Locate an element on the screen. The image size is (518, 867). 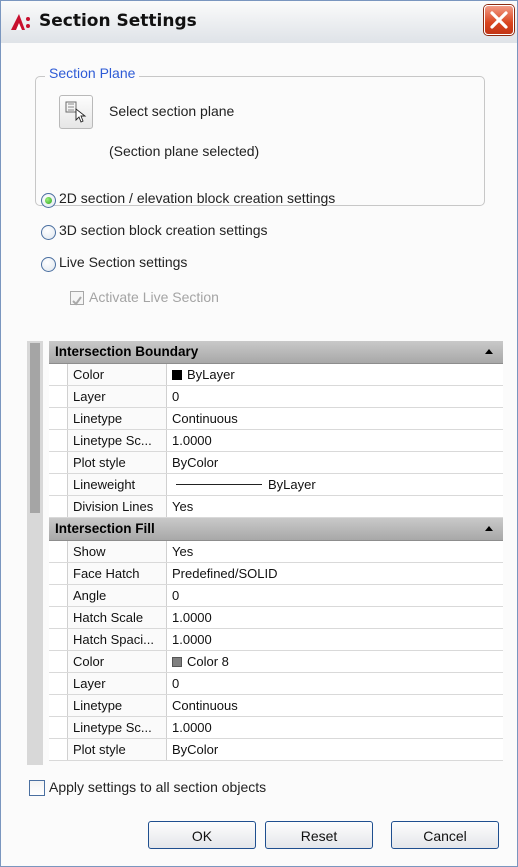
grid-scrollbar-thumb is located at coordinates (35, 428).